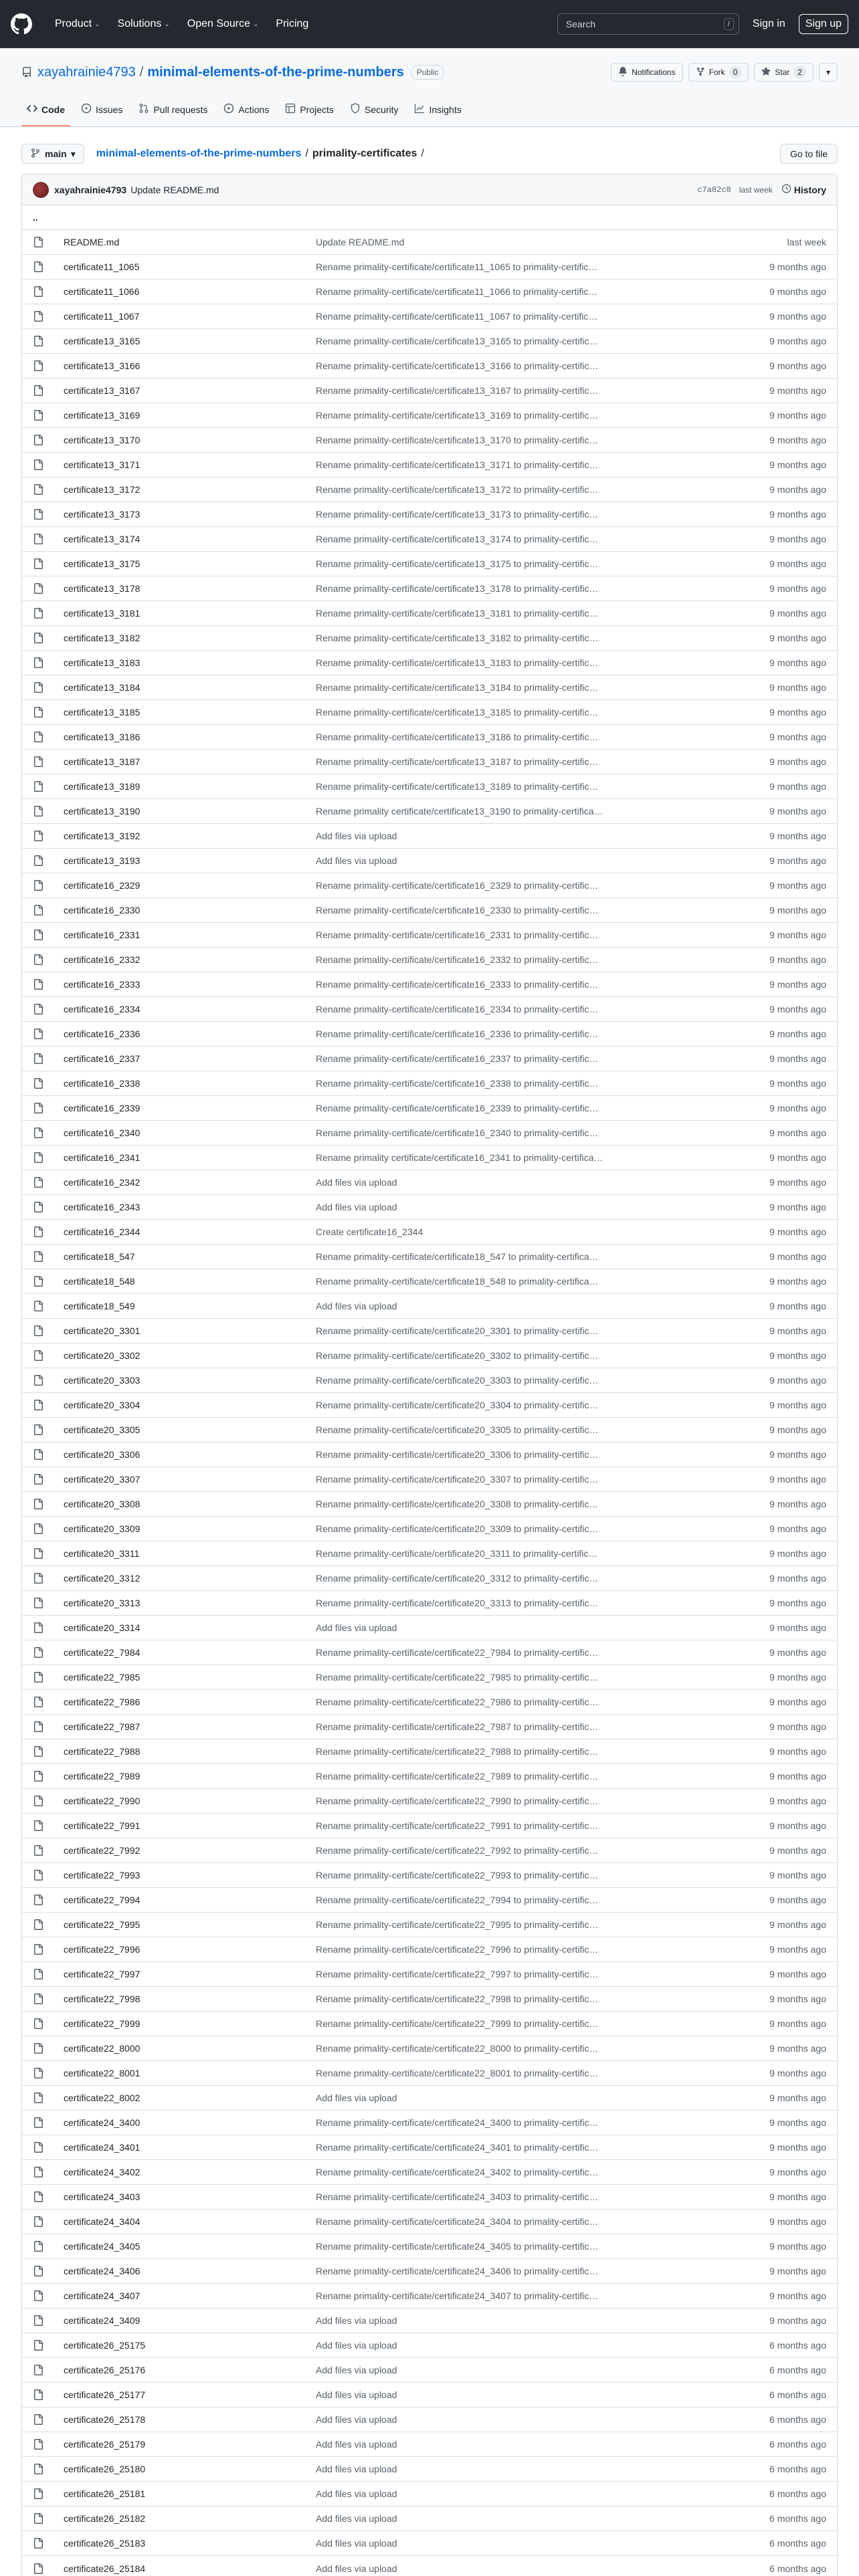  What do you see at coordinates (174, 190) in the screenshot?
I see `commit-message-link: Update README.md` at bounding box center [174, 190].